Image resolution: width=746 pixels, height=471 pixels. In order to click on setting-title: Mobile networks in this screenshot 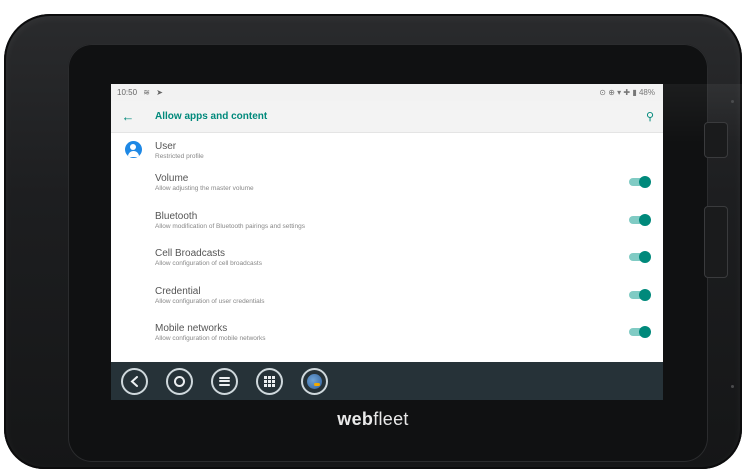, I will do `click(191, 329)`.